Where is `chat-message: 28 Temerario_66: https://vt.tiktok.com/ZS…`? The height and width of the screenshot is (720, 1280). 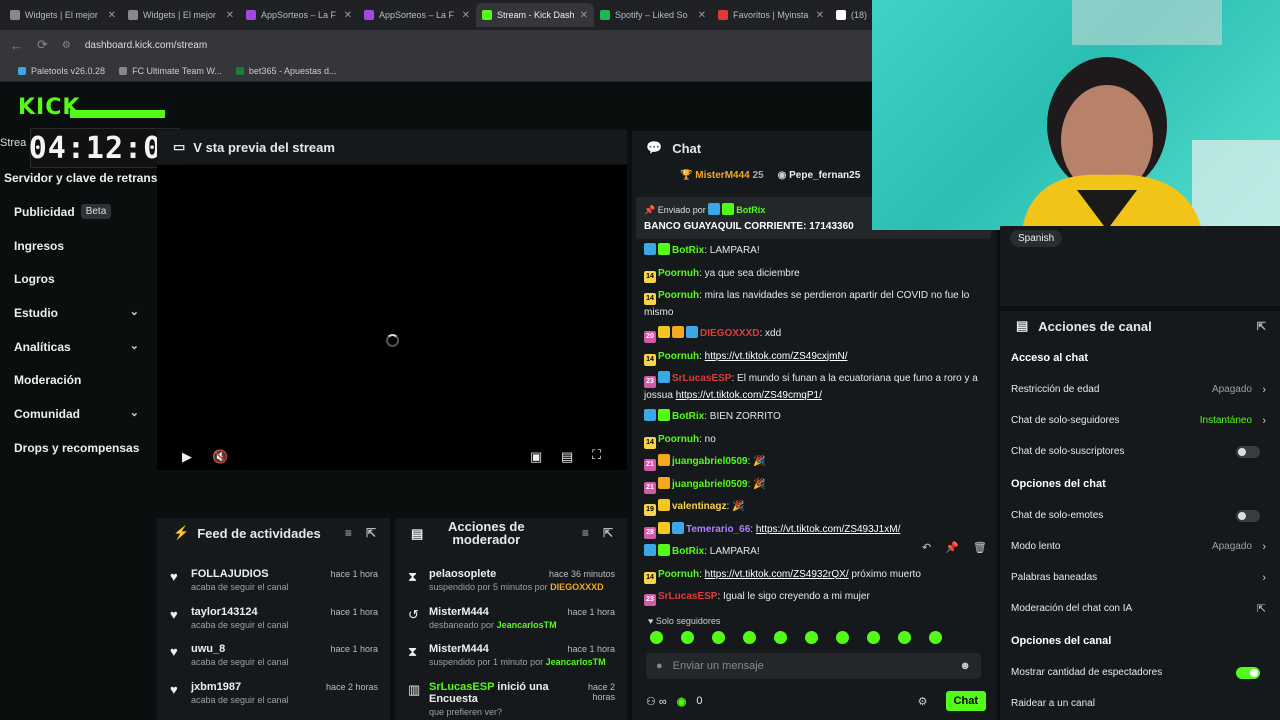 chat-message: 28 Temerario_66: https://vt.tiktok.com/ZS… is located at coordinates (814, 530).